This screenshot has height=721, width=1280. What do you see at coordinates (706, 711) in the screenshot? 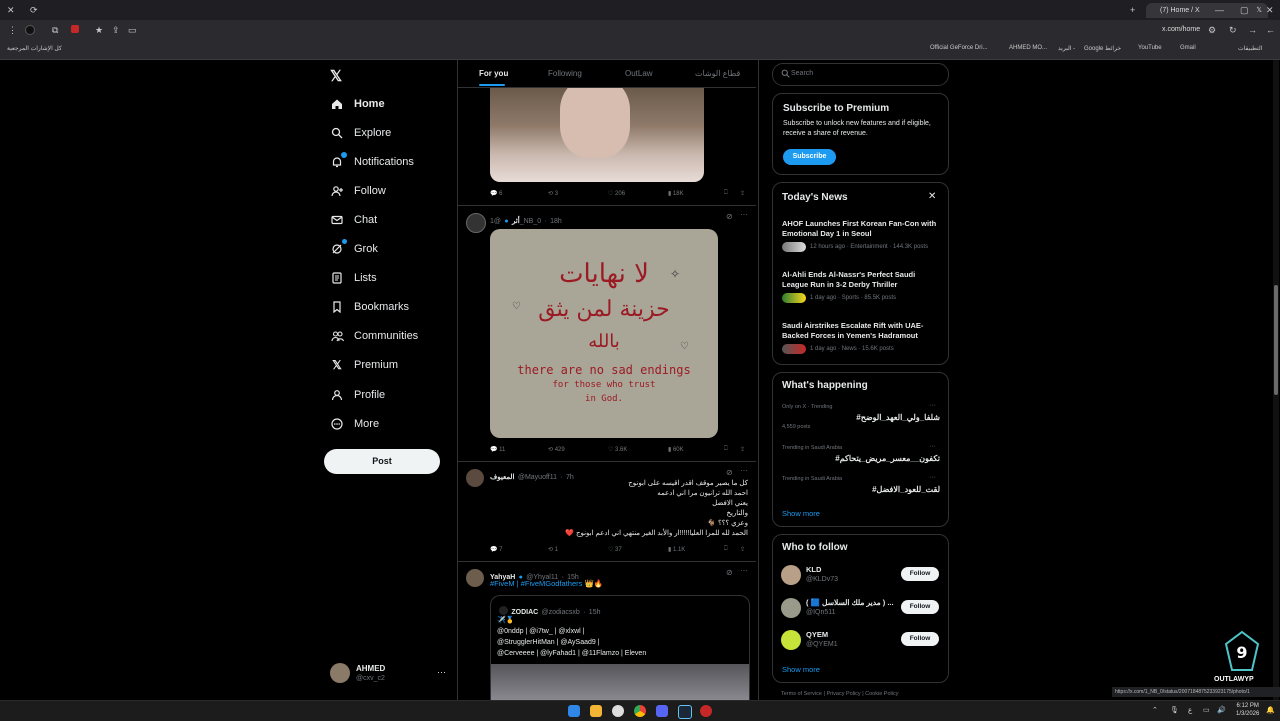
I see `app-icon` at bounding box center [706, 711].